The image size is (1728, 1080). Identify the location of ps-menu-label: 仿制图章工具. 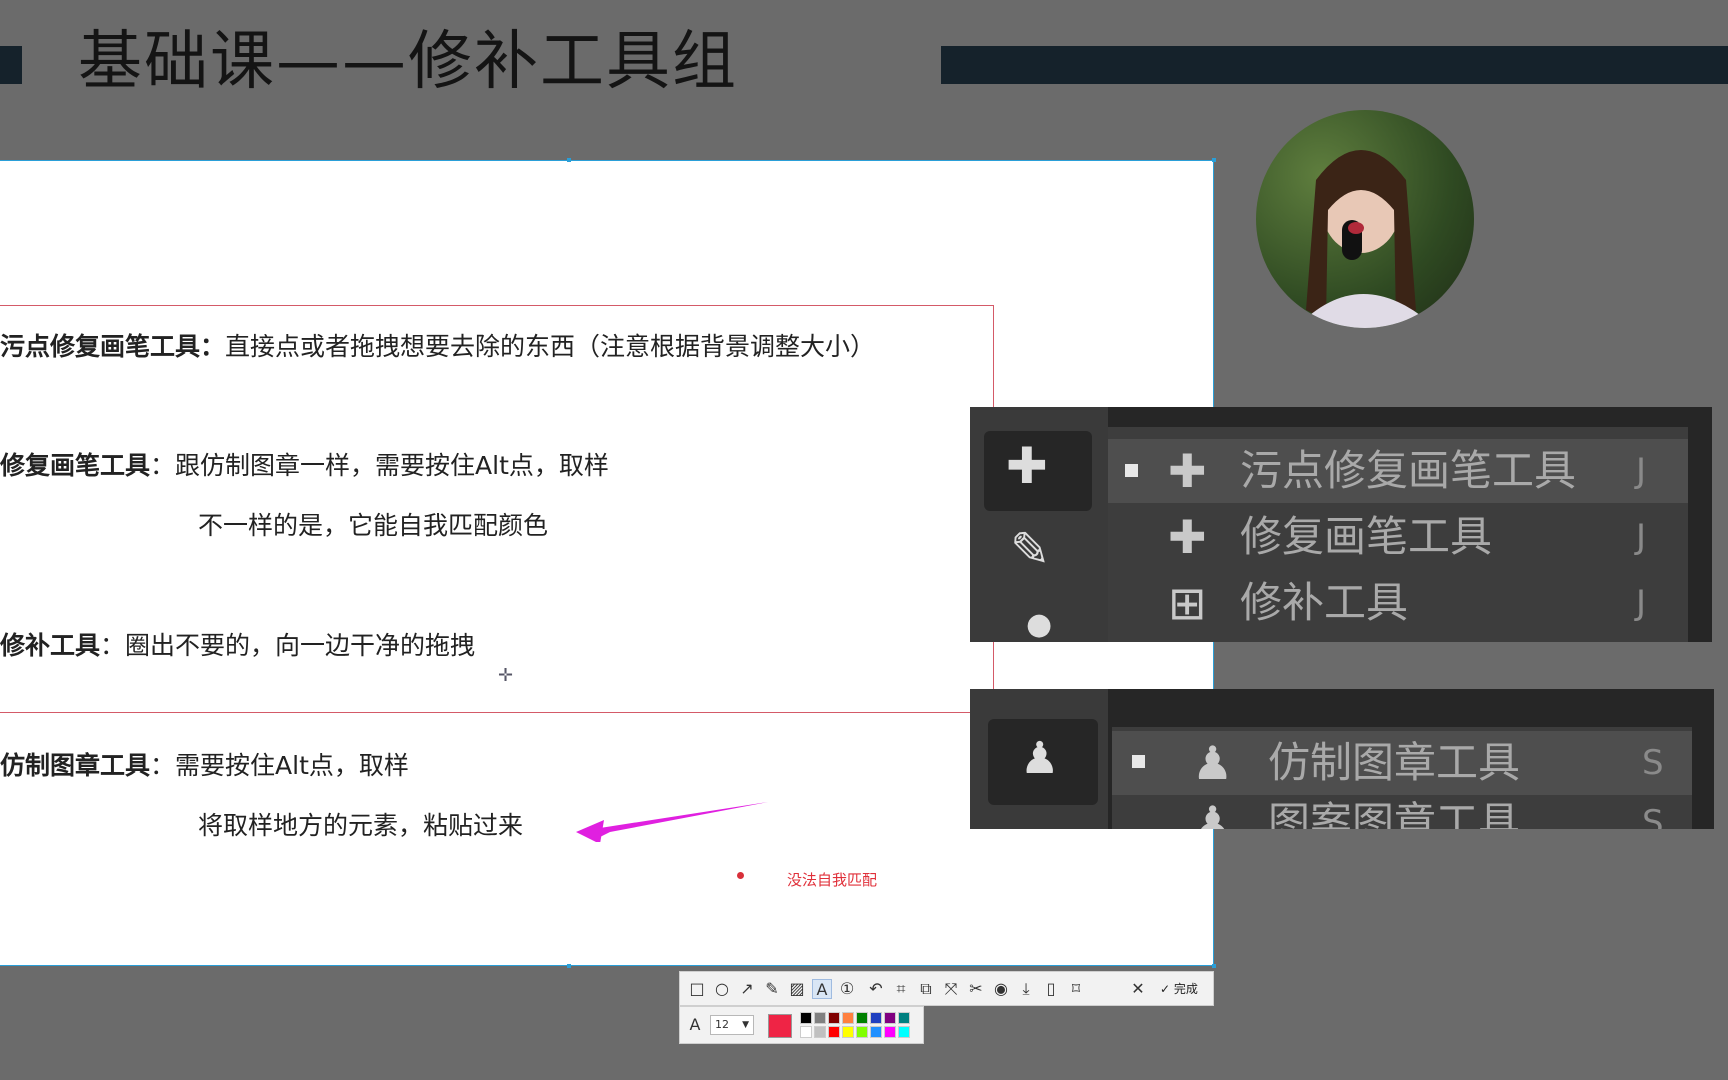
(1394, 762).